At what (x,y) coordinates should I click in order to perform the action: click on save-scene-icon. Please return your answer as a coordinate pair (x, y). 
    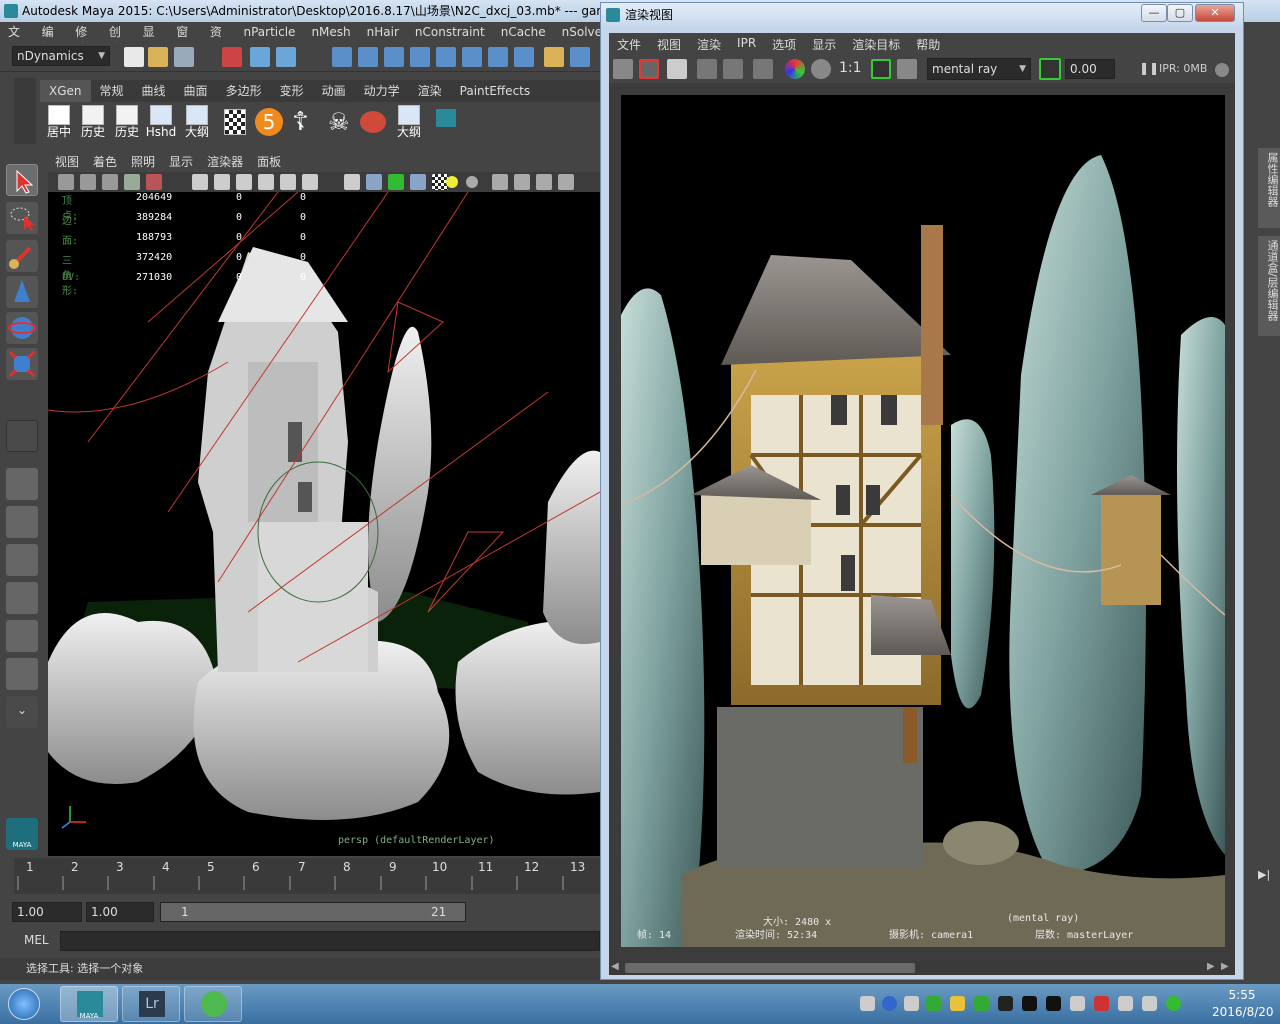
    Looking at the image, I should click on (184, 57).